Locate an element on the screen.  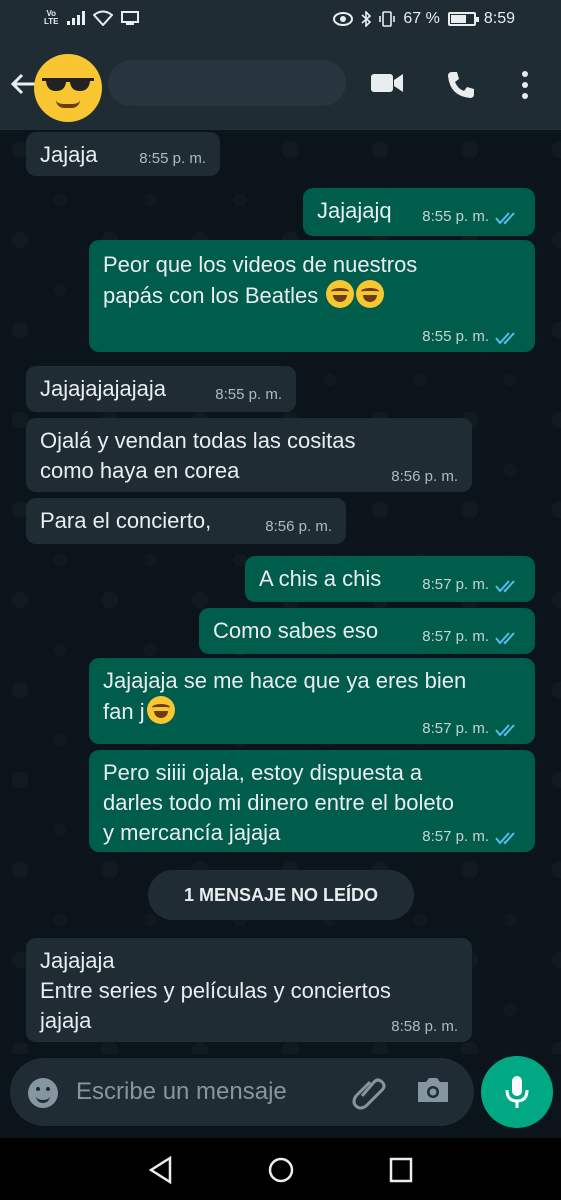
message-text-line: papás con los Beatles is located at coordinates (312, 295).